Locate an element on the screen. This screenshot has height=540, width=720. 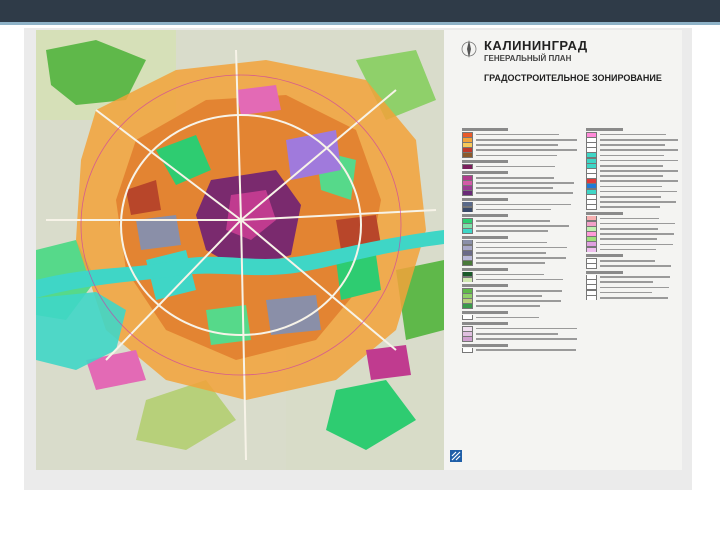
top-accent-line is located at coordinates (360, 23).